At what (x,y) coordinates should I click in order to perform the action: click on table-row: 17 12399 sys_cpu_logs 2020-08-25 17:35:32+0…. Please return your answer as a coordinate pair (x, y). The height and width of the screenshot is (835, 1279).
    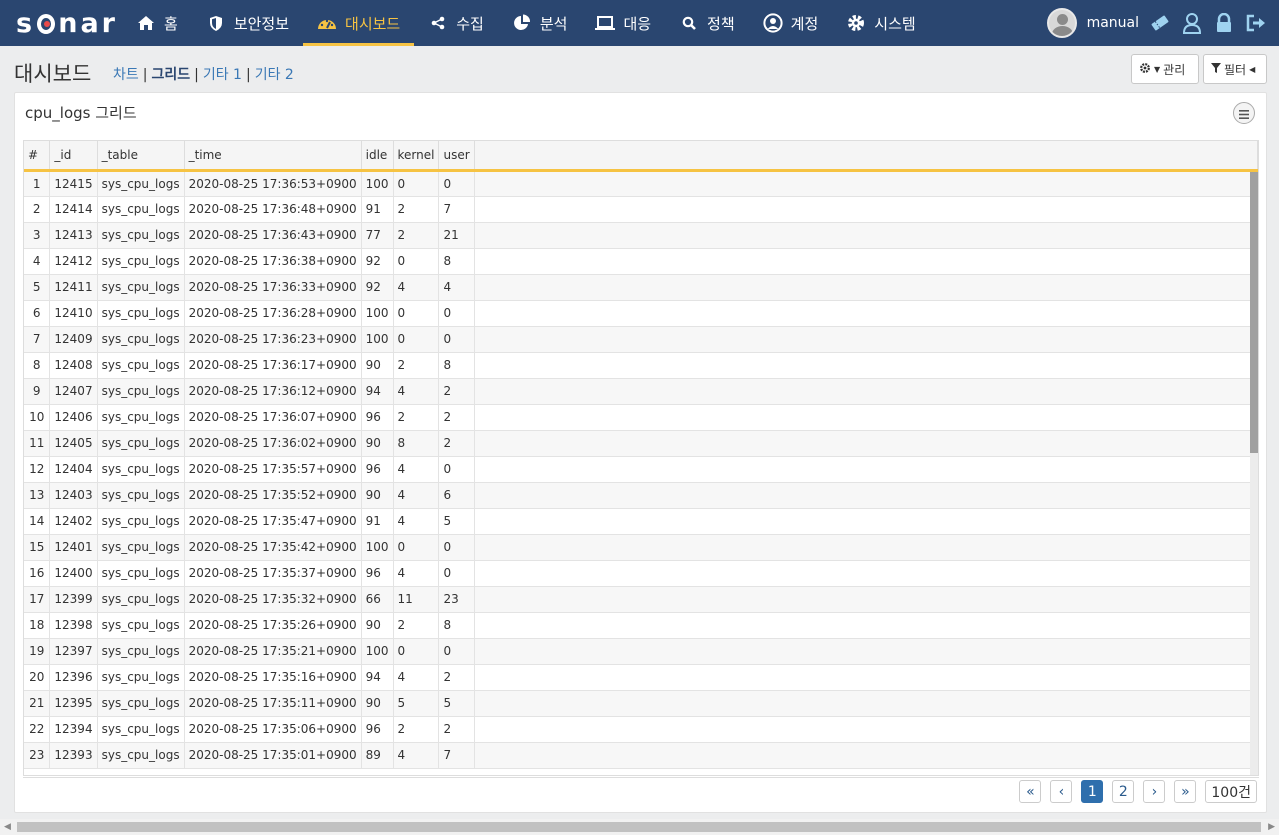
    Looking at the image, I should click on (641, 599).